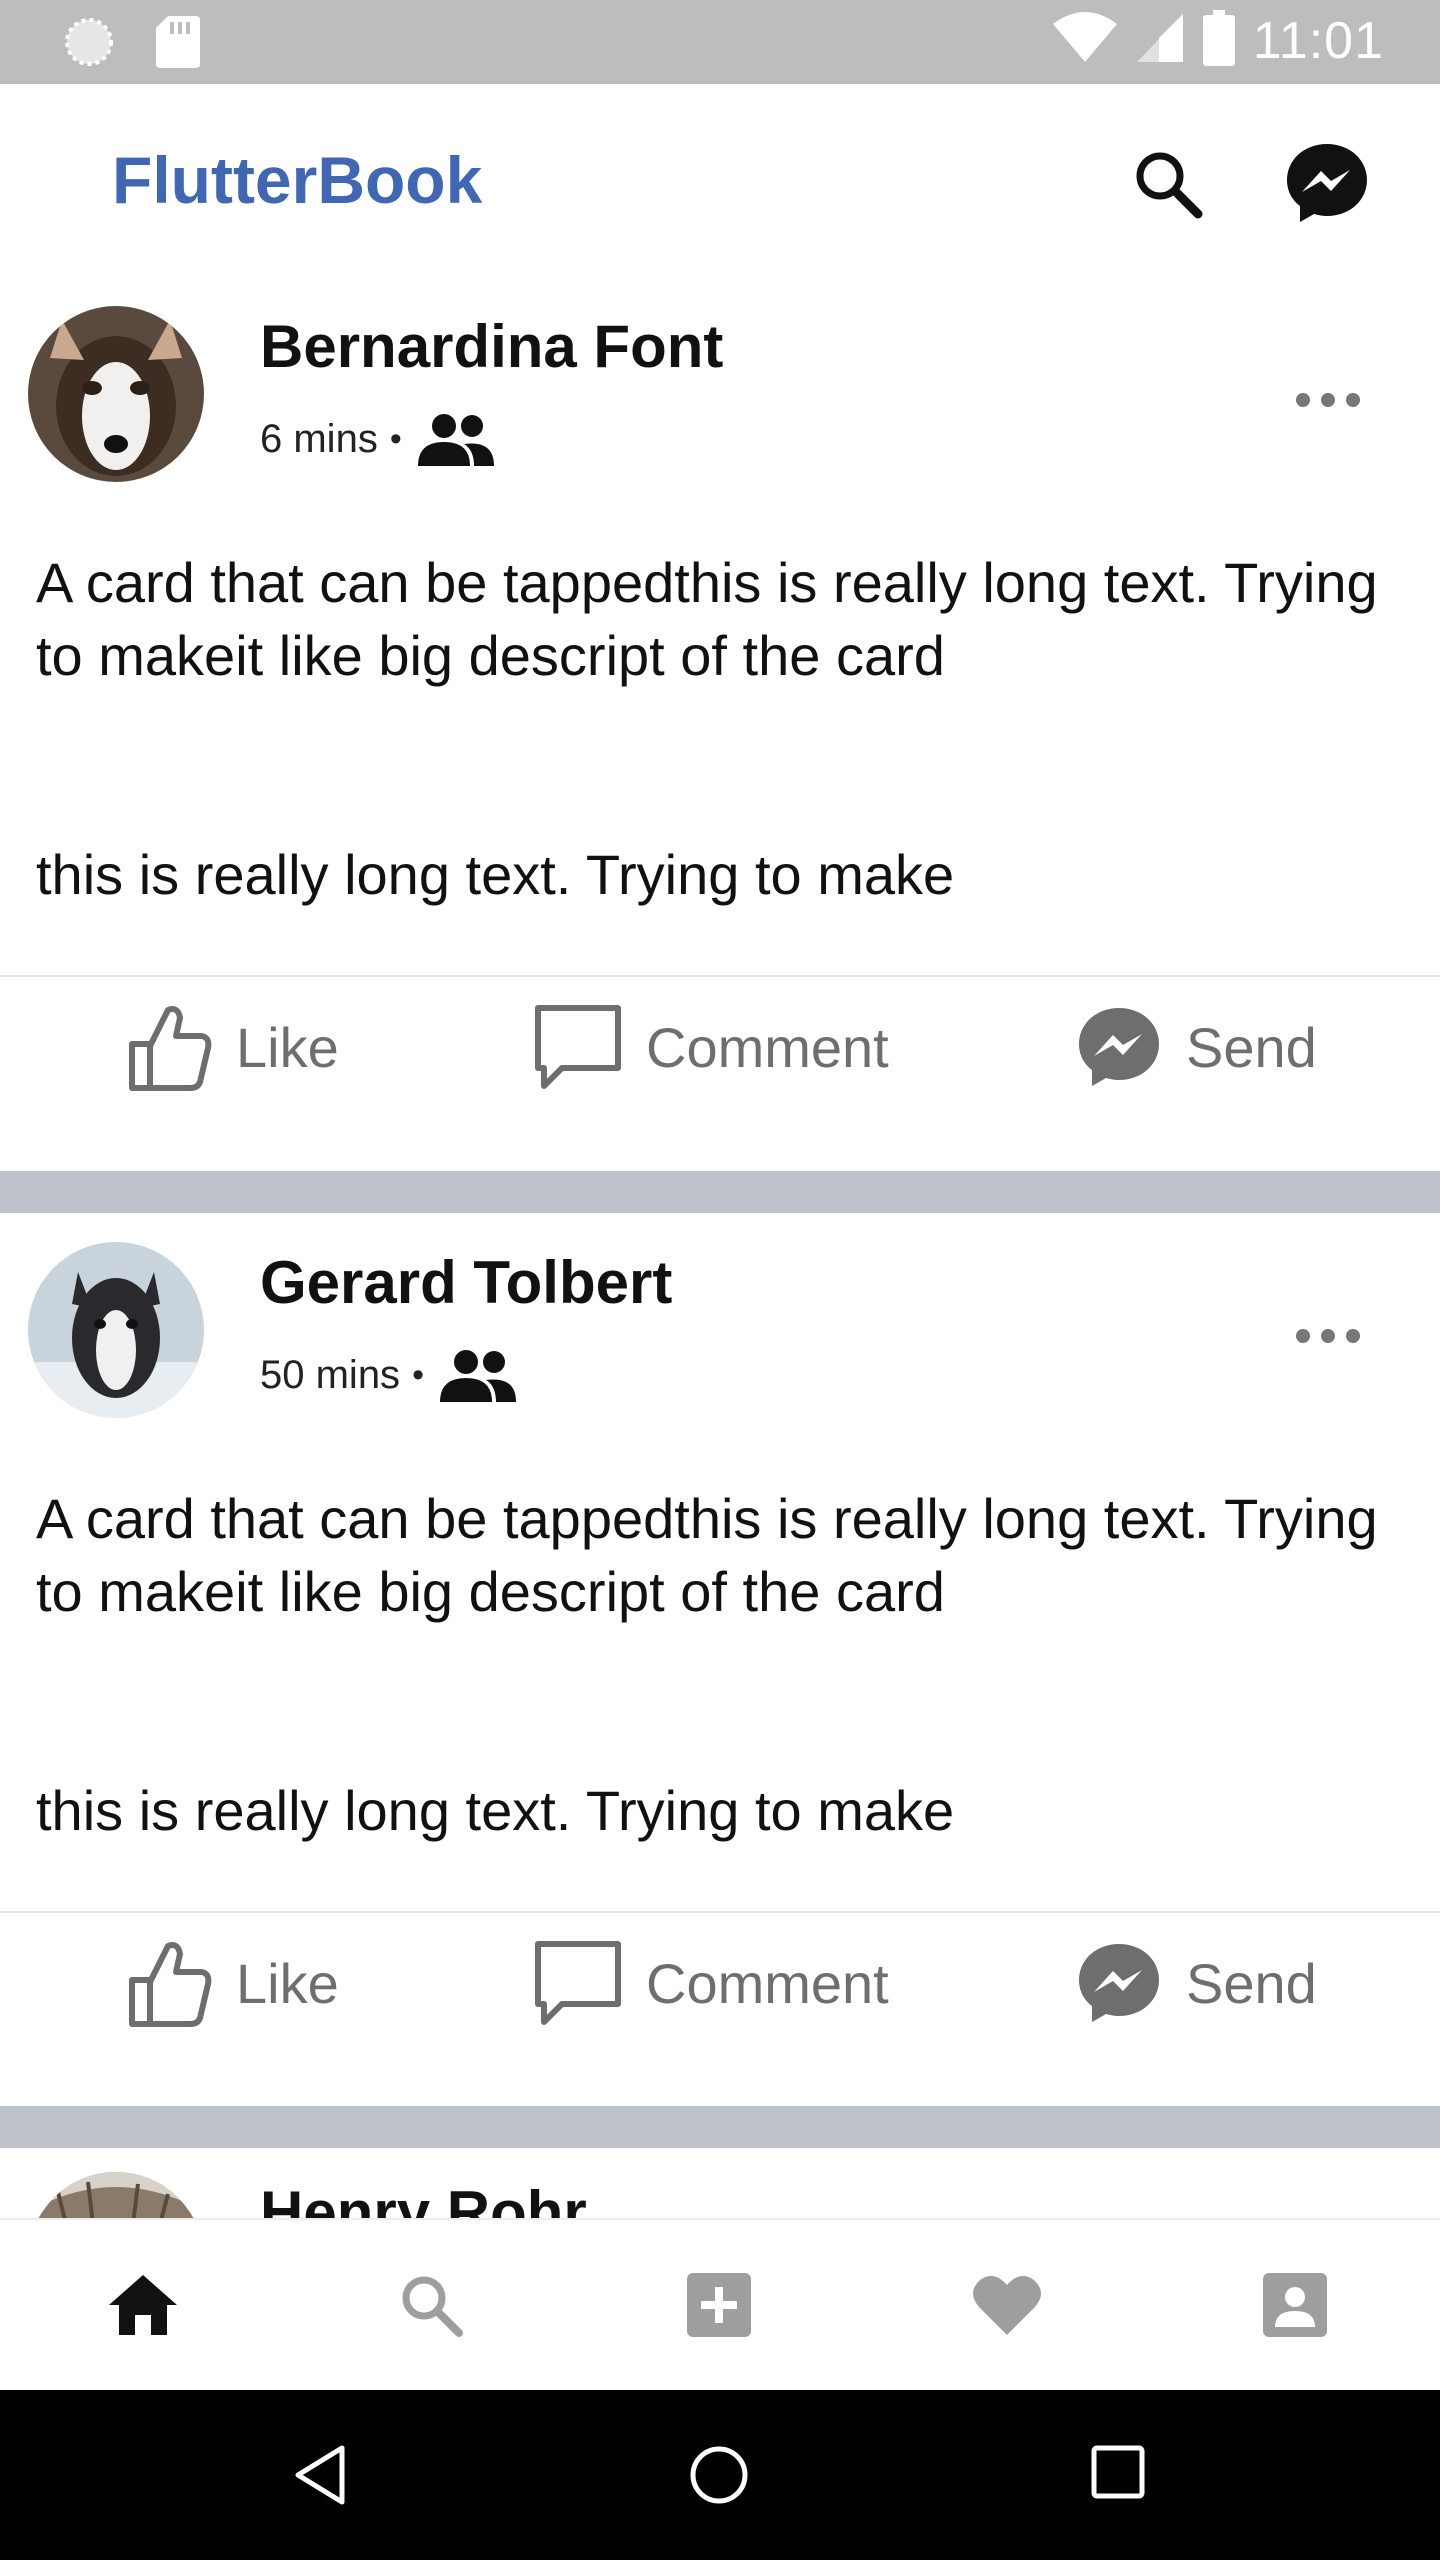 The image size is (1440, 2560). I want to click on app-title: FlutterBook, so click(297, 180).